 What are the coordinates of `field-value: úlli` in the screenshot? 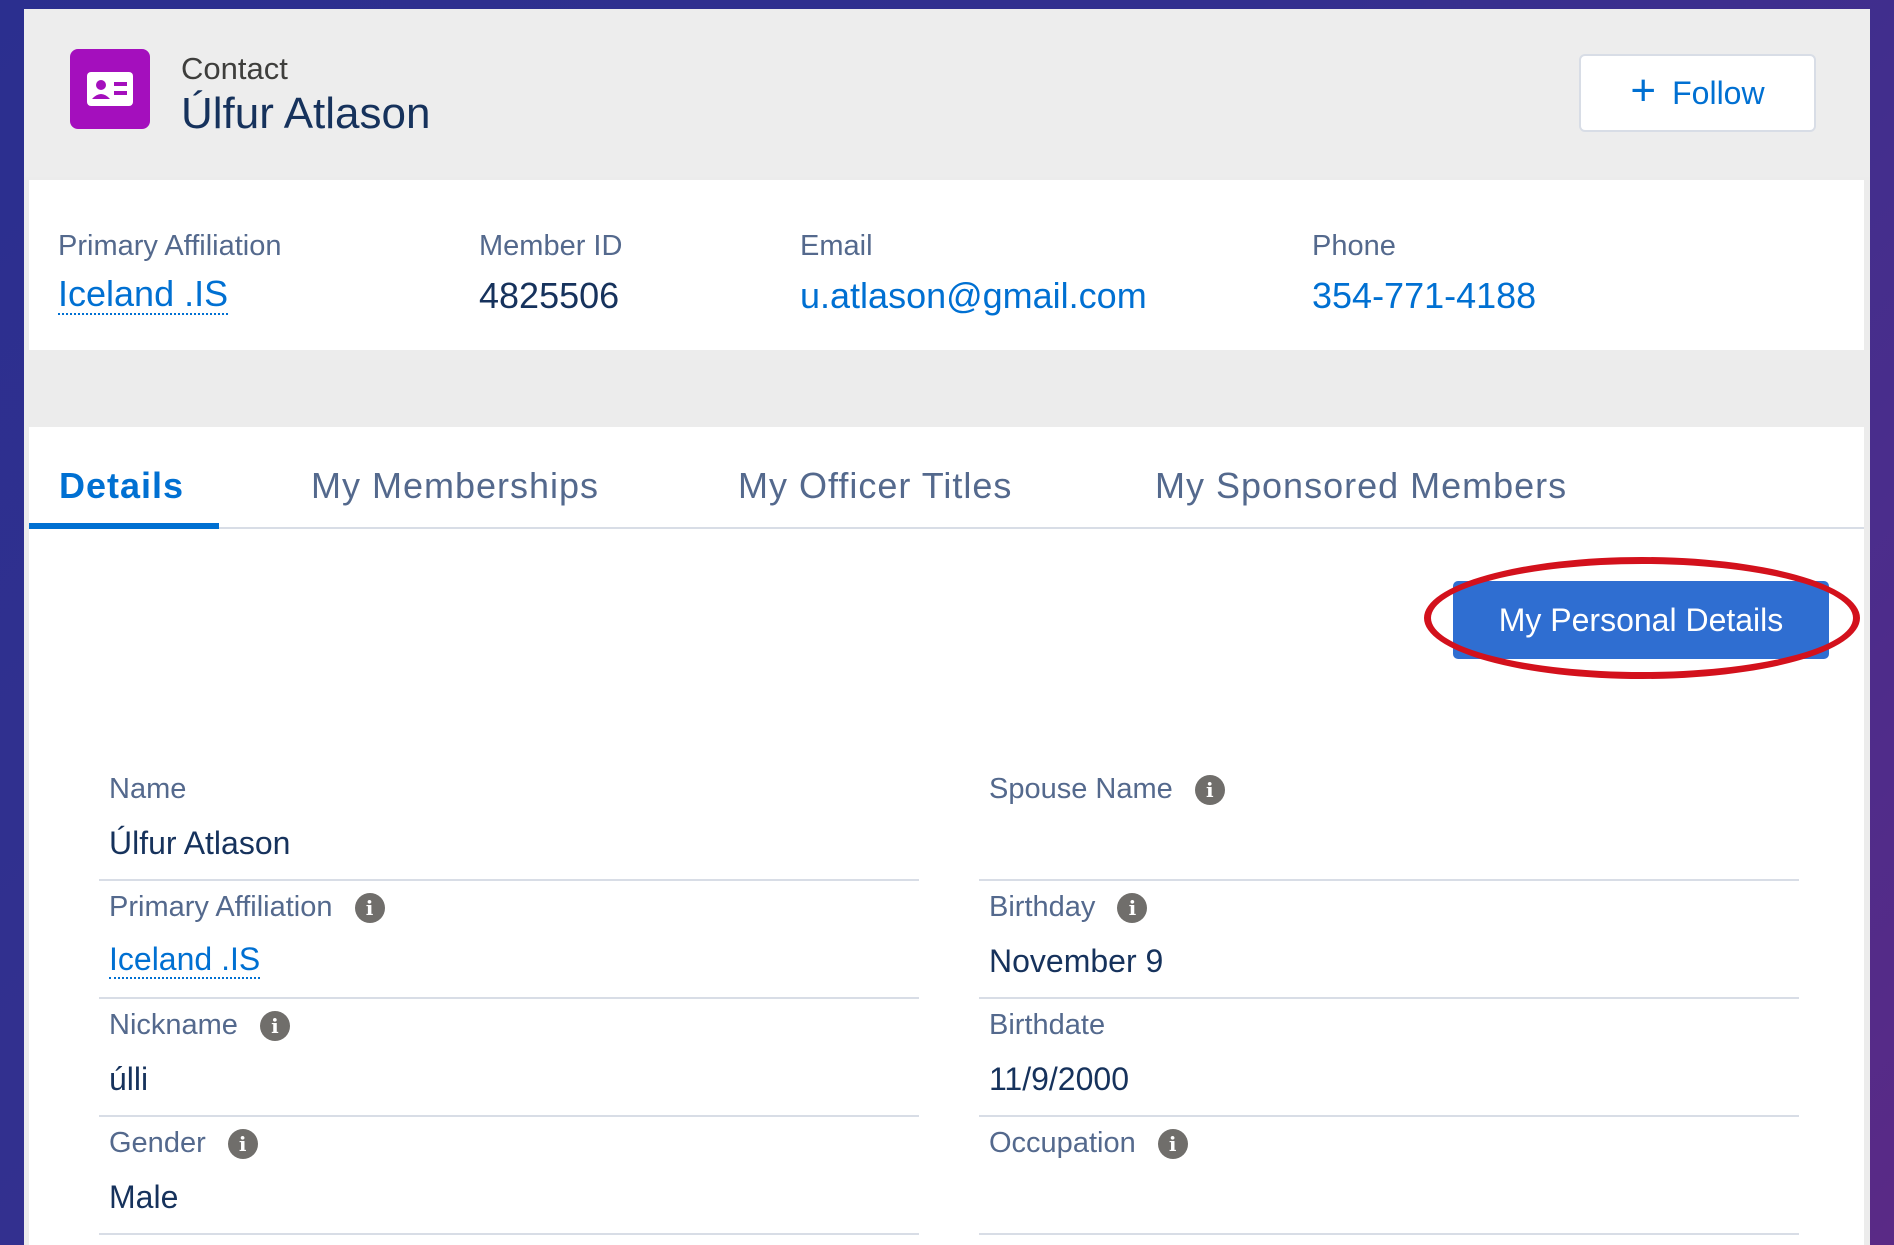 It's located at (129, 1079).